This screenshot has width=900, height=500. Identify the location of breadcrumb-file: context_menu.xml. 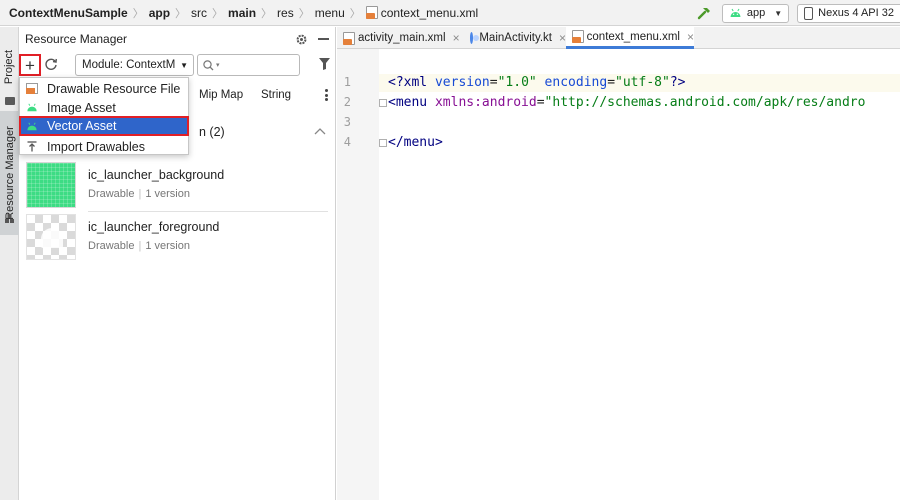
(429, 13).